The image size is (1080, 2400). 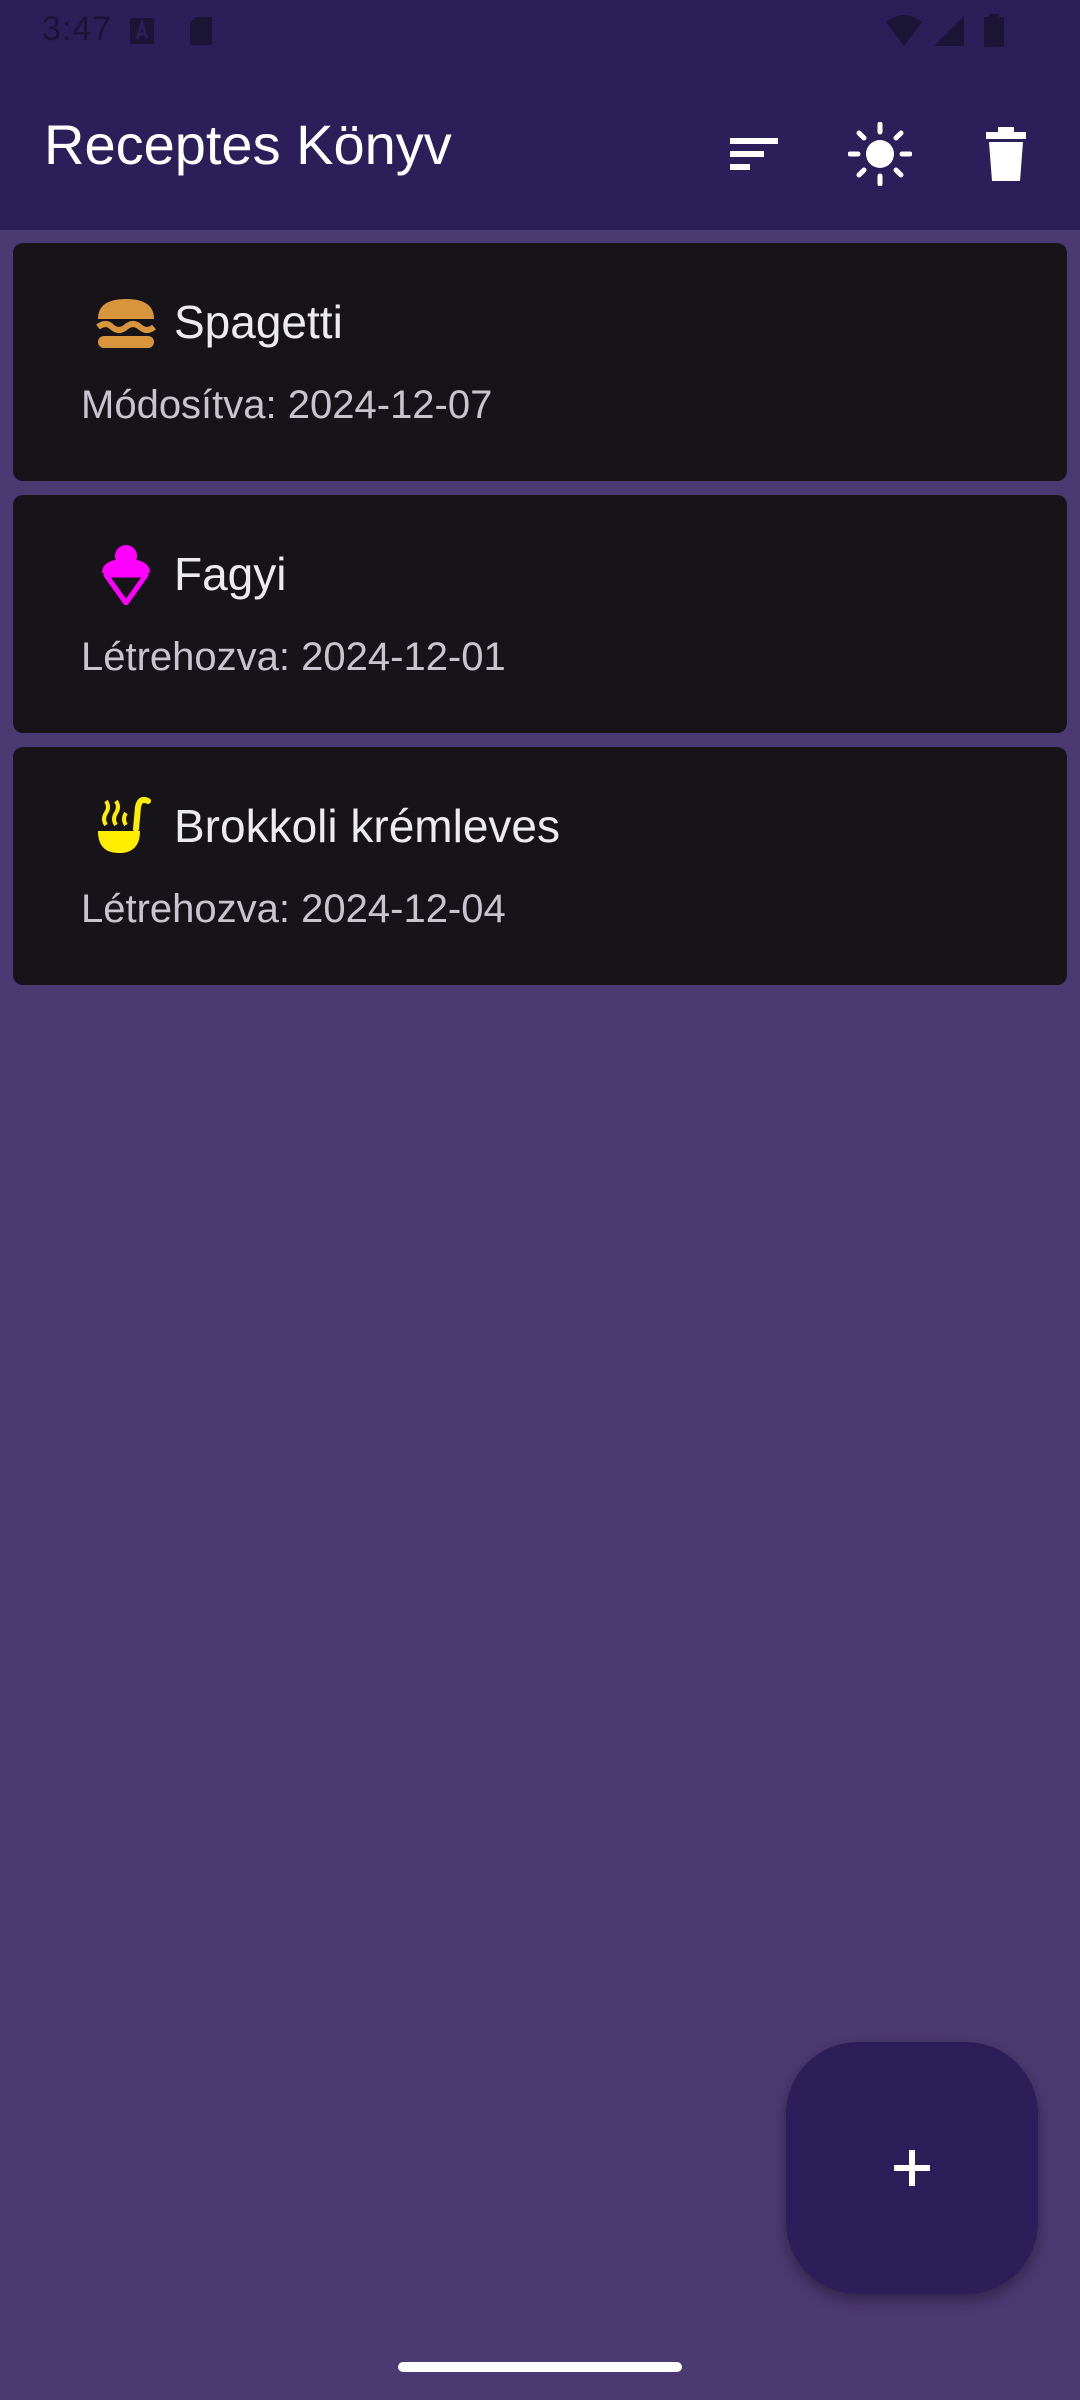 I want to click on app-title: Receptes Könyv, so click(x=248, y=144).